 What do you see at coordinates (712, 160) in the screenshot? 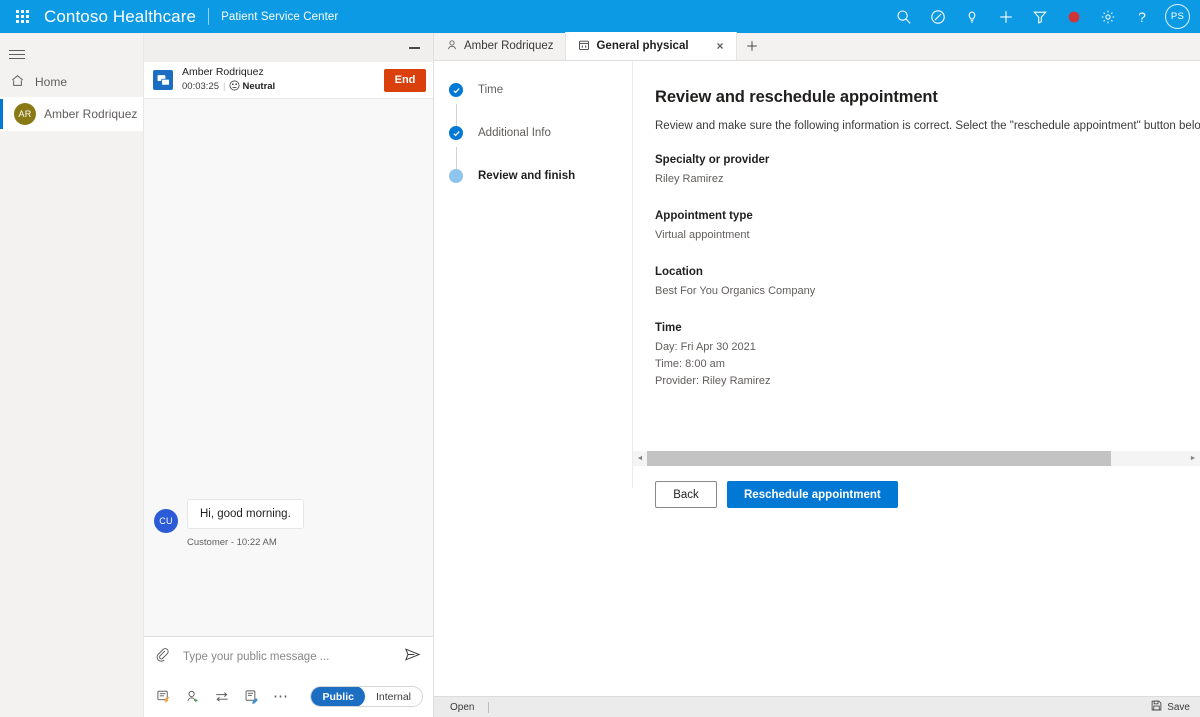
I see `field-label: Specialty or provider` at bounding box center [712, 160].